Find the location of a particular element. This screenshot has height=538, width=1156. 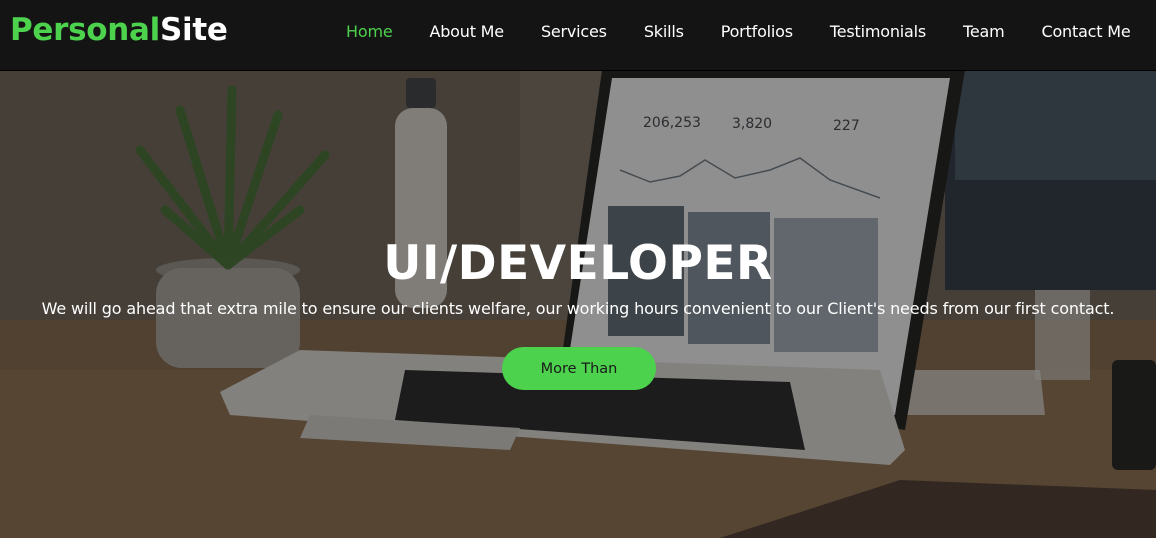

nav-link-contact-me: Contact Me is located at coordinates (1086, 31).